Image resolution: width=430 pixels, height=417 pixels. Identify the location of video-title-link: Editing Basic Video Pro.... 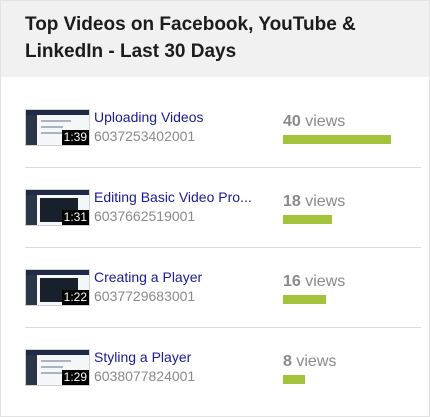
(182, 197).